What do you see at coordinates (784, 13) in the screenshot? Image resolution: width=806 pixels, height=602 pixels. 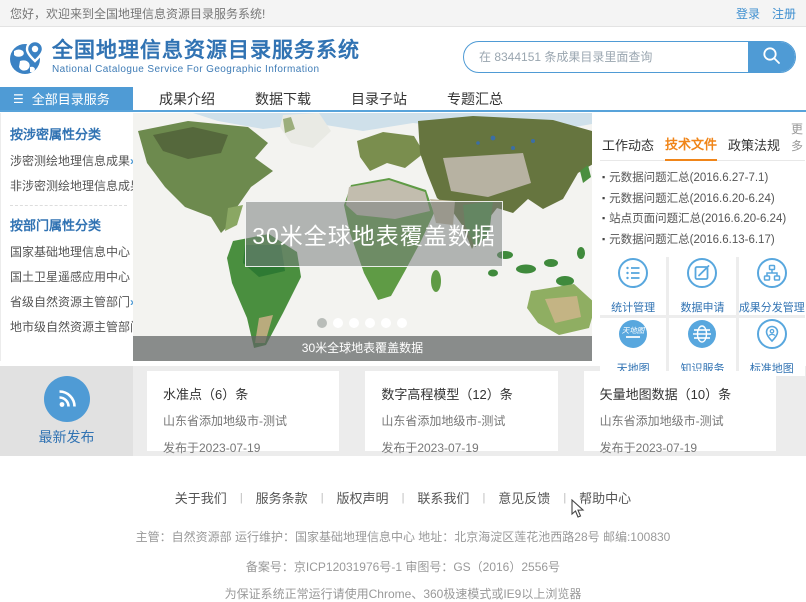 I see `register-link: 注册` at bounding box center [784, 13].